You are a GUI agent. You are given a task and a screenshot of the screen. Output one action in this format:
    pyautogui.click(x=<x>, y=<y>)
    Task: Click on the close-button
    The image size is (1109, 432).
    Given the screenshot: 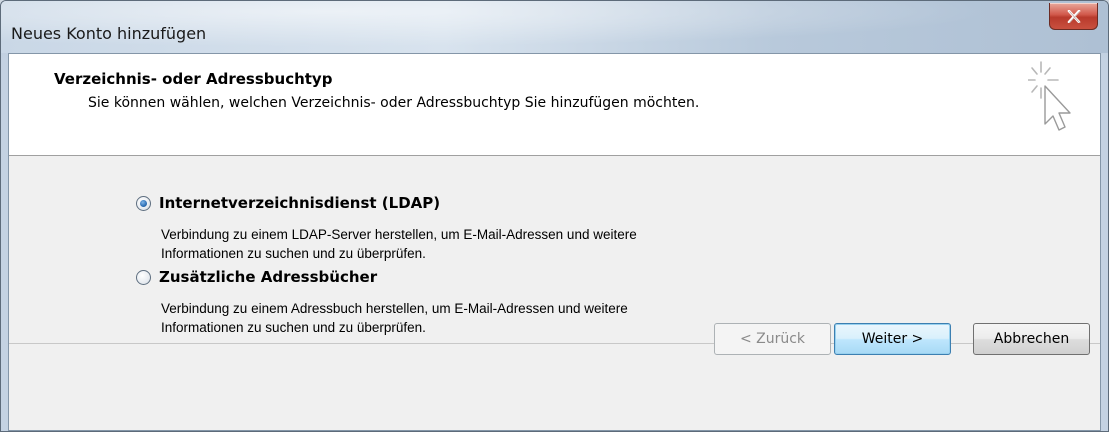 What is the action you would take?
    pyautogui.click(x=1073, y=16)
    